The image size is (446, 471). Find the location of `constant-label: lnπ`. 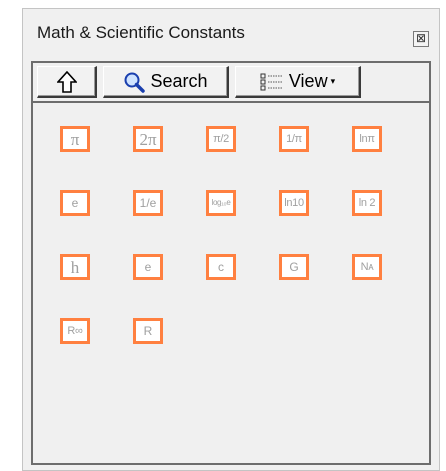

constant-label: lnπ is located at coordinates (367, 138).